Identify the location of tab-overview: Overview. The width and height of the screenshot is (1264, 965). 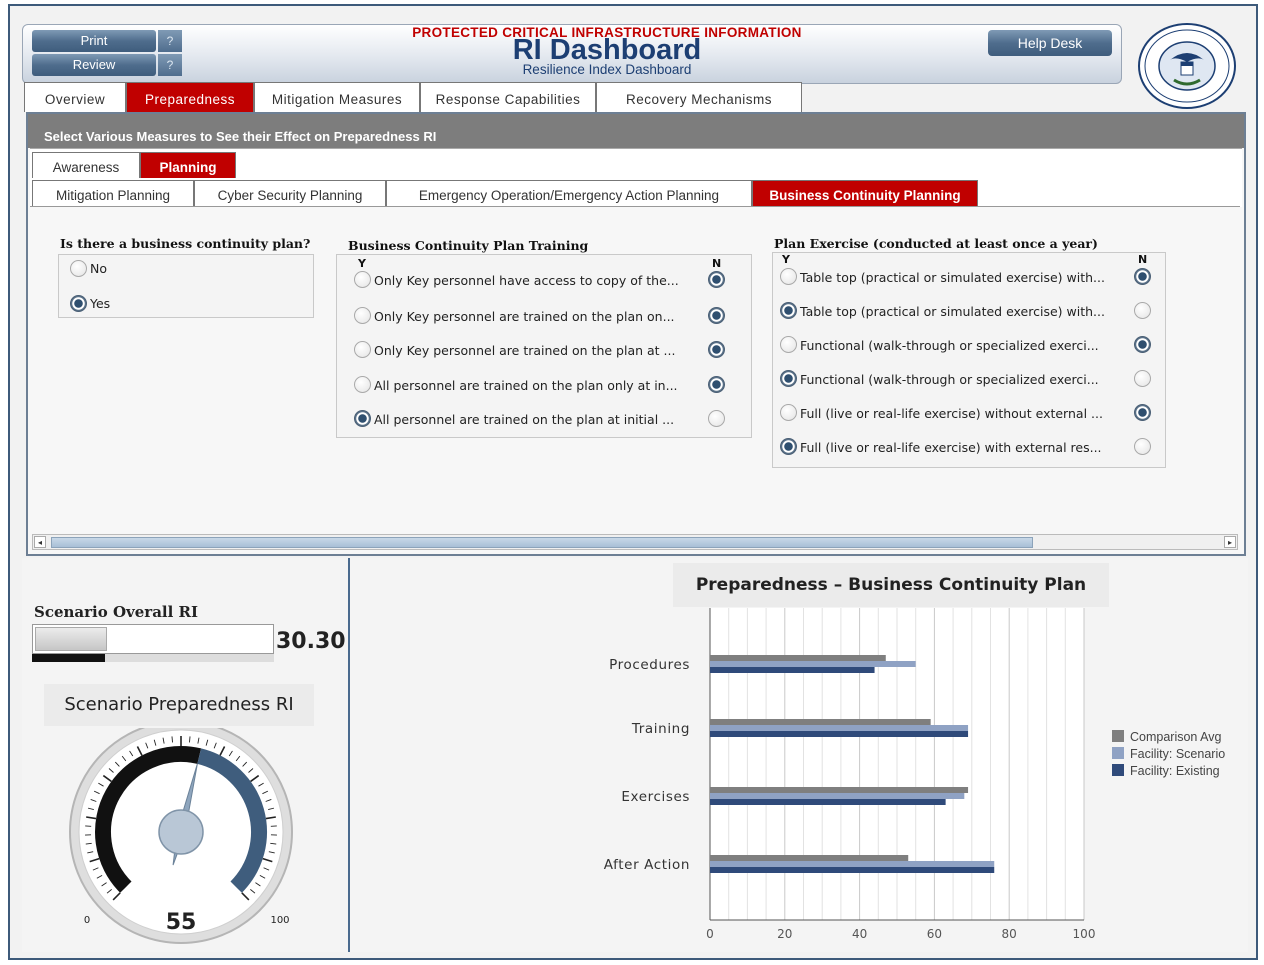
(75, 97).